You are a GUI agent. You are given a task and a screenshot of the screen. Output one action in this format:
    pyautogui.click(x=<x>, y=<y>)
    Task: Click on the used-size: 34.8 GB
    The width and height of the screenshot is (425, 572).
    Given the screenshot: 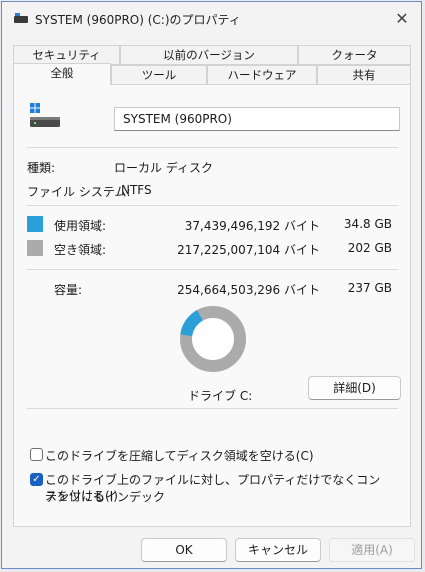 What is the action you would take?
    pyautogui.click(x=367, y=224)
    